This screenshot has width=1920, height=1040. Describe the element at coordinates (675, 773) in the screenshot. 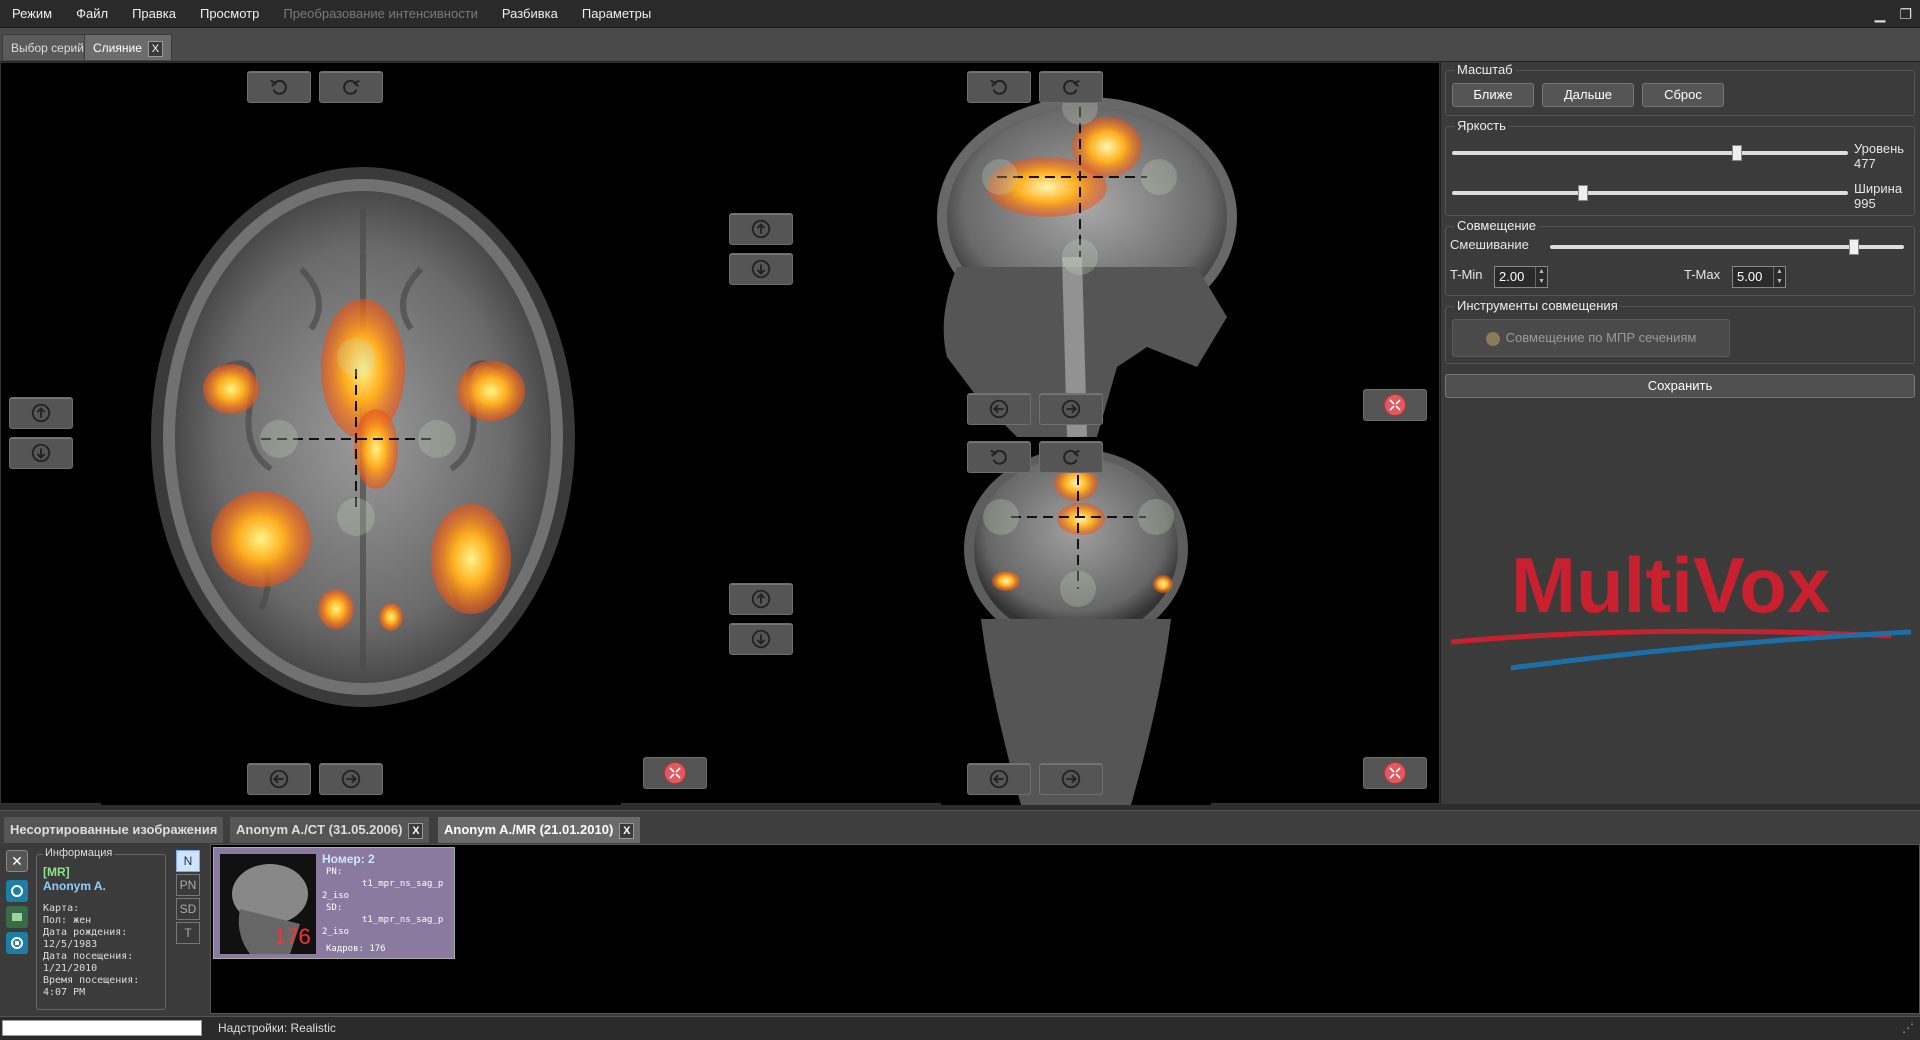

I see `expand-axial-button` at that location.